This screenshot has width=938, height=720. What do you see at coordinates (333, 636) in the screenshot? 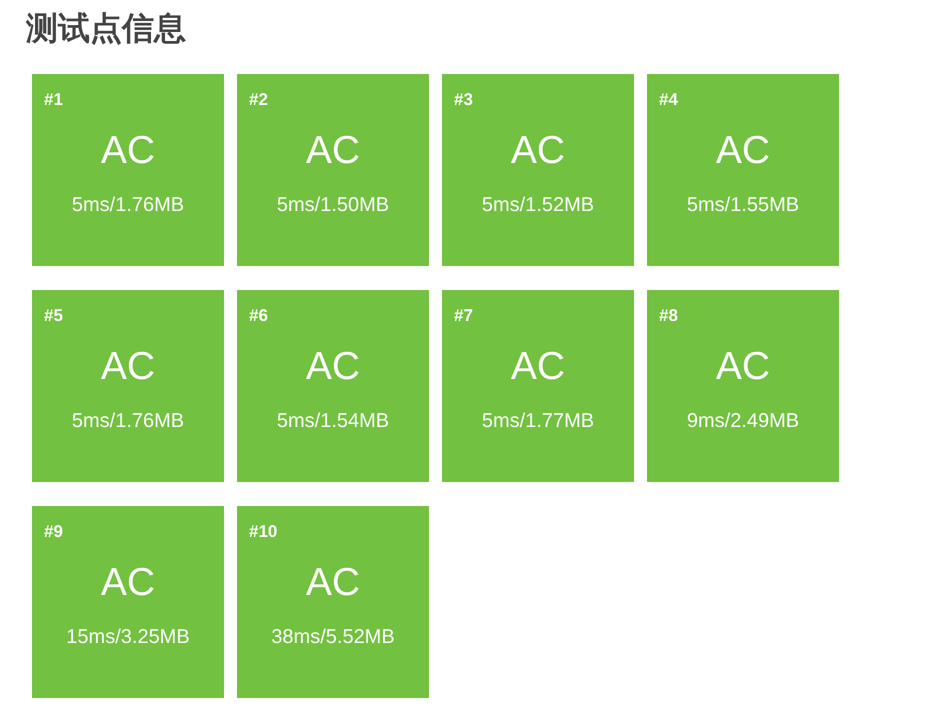
I see `time-memory-text: 38ms/5.52MB` at bounding box center [333, 636].